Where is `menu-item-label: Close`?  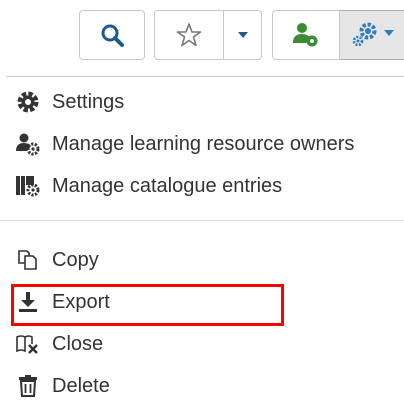
menu-item-label: Close is located at coordinates (78, 343).